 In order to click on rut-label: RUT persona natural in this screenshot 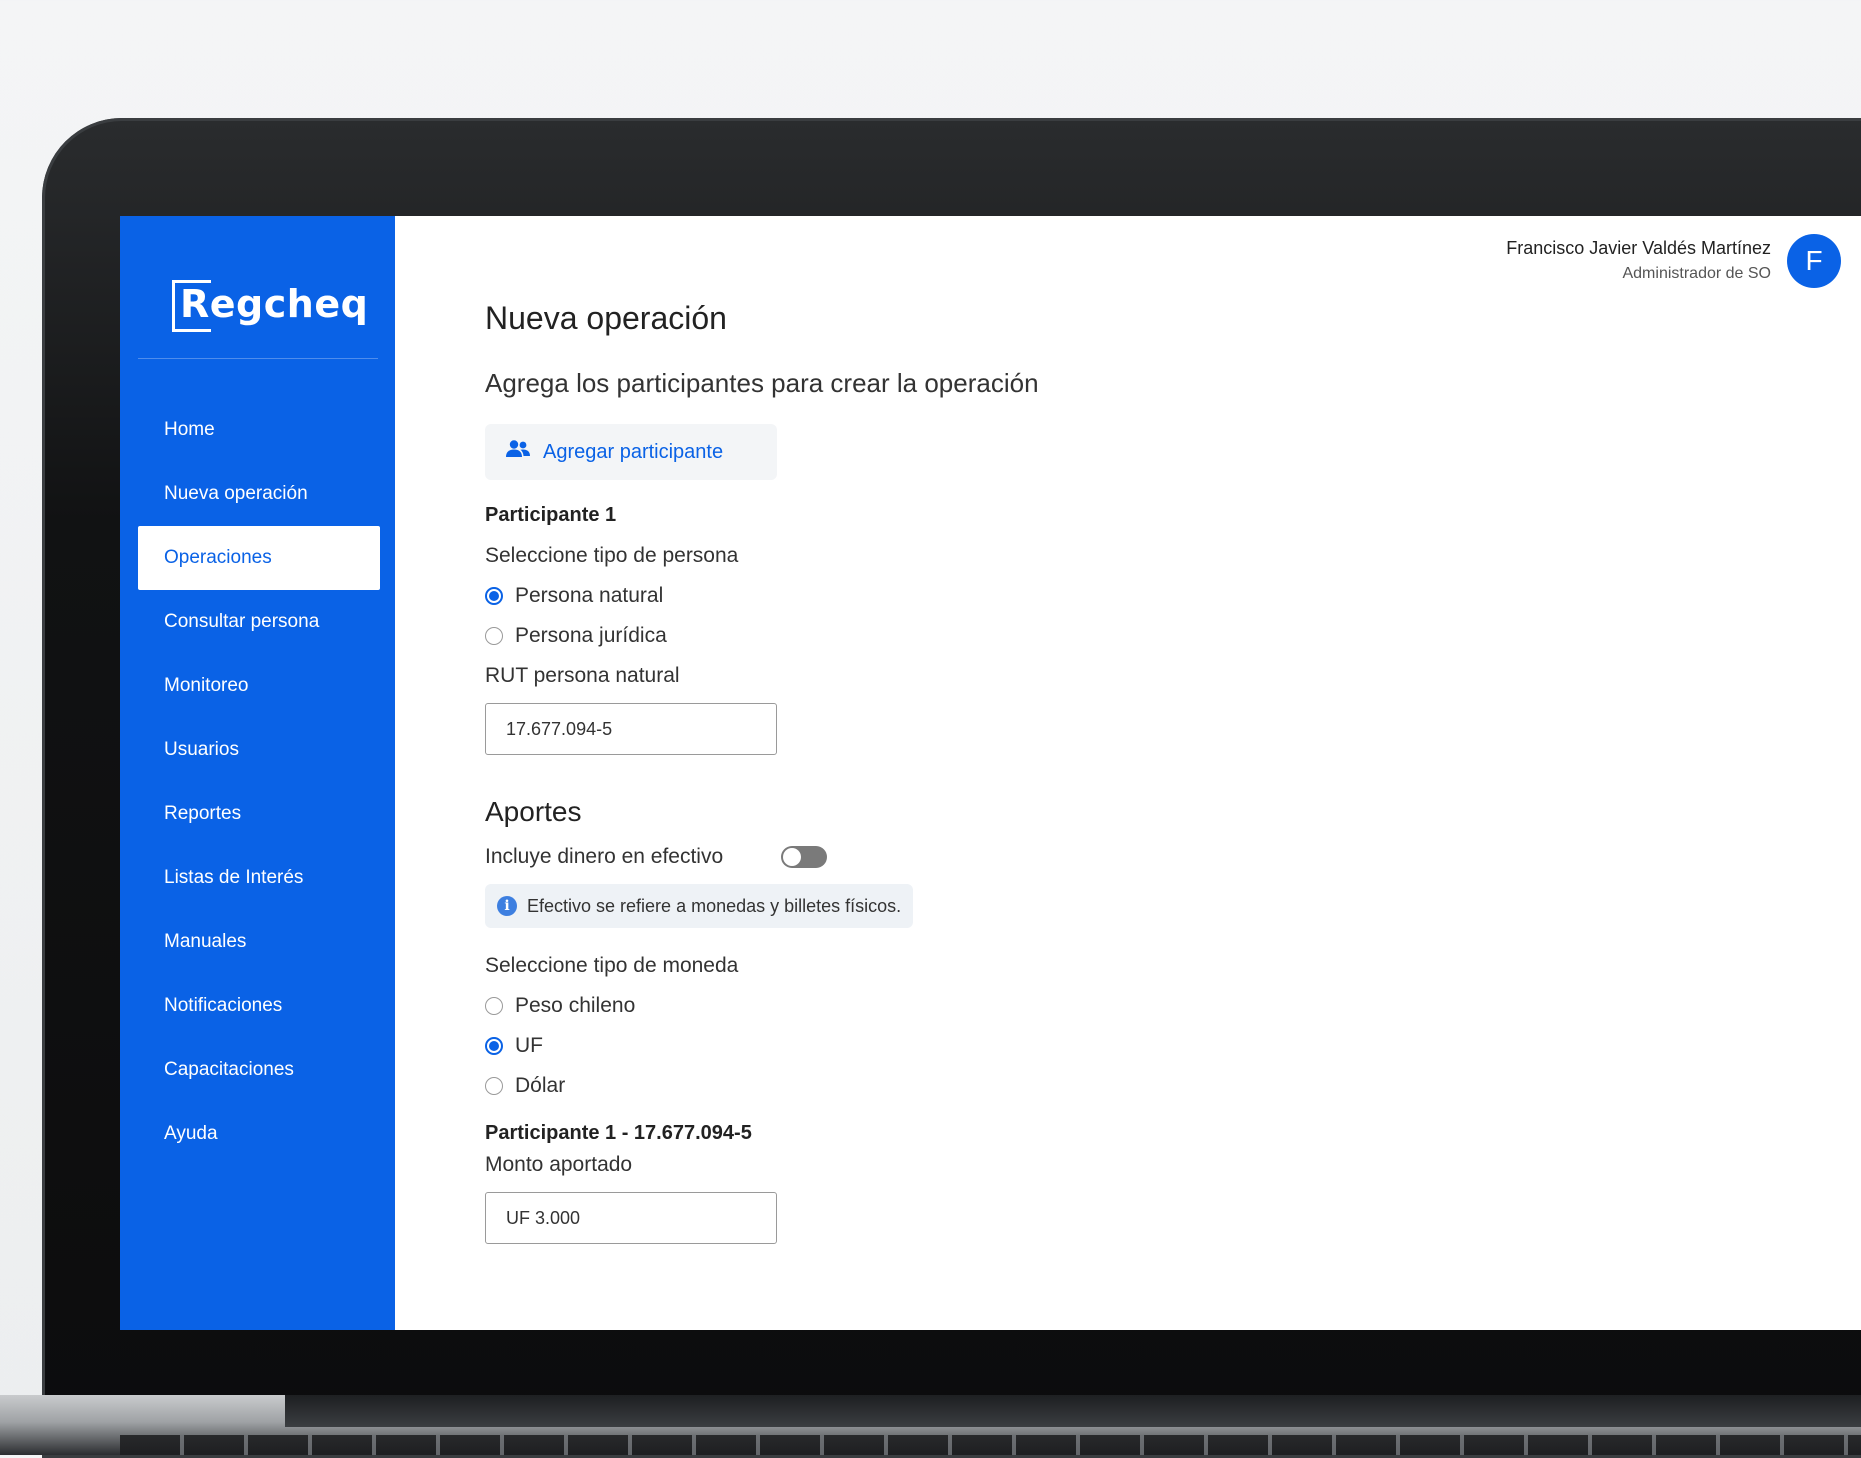, I will do `click(582, 675)`.